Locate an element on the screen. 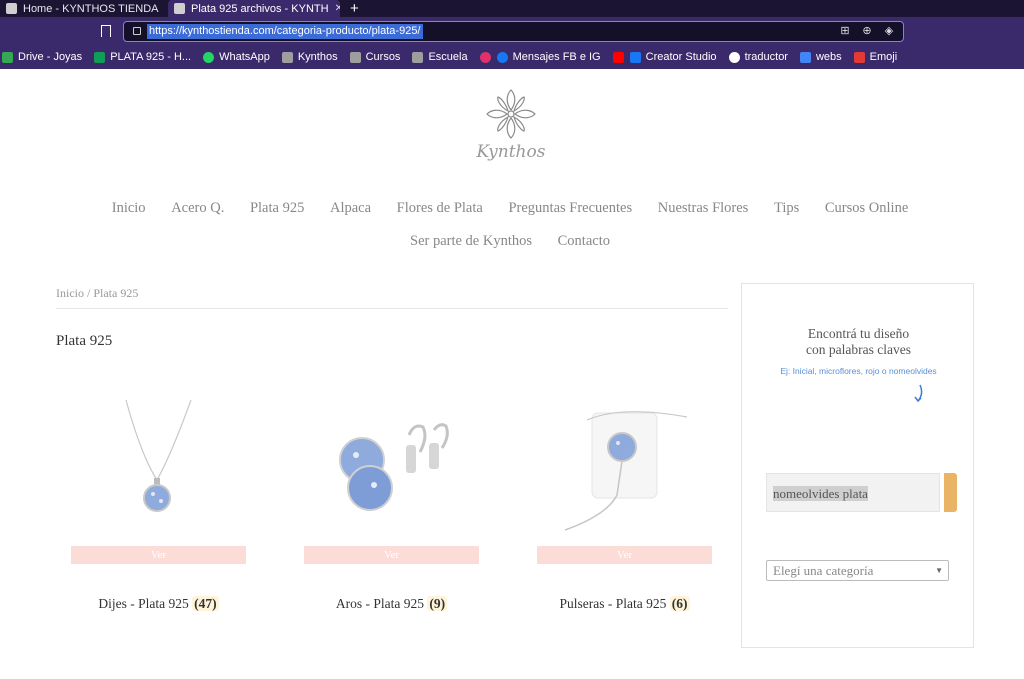 This screenshot has width=1024, height=679. qr-code-icon: ⊞ is located at coordinates (845, 30).